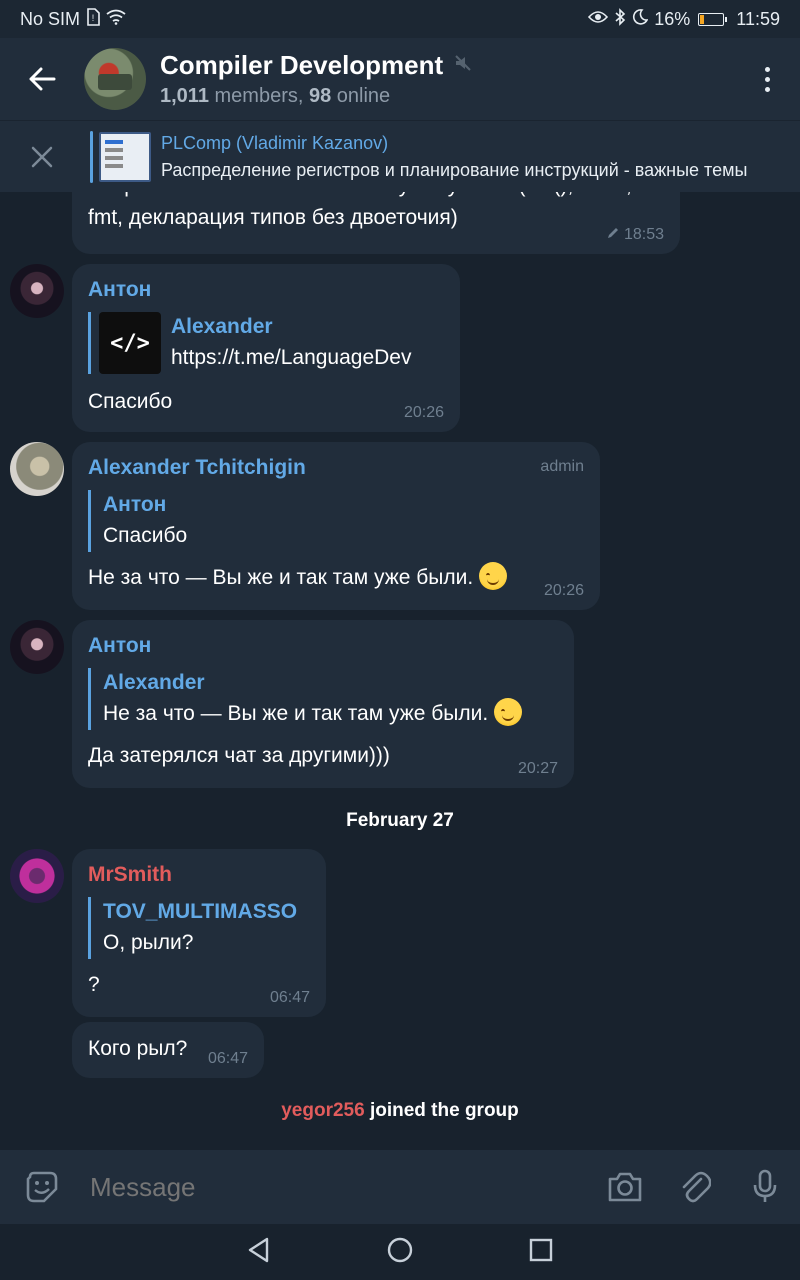 This screenshot has width=800, height=1280. I want to click on nav-recent-button, so click(541, 1252).